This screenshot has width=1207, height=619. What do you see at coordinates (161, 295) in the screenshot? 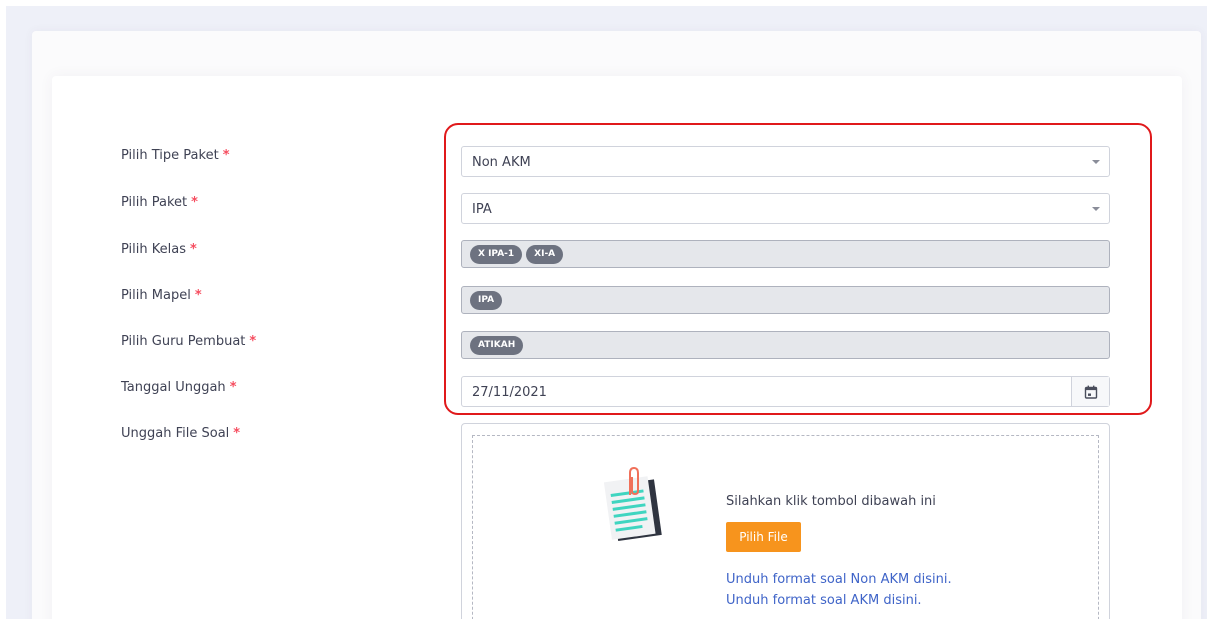
I see `label-mapel: Pilih Mapel *` at bounding box center [161, 295].